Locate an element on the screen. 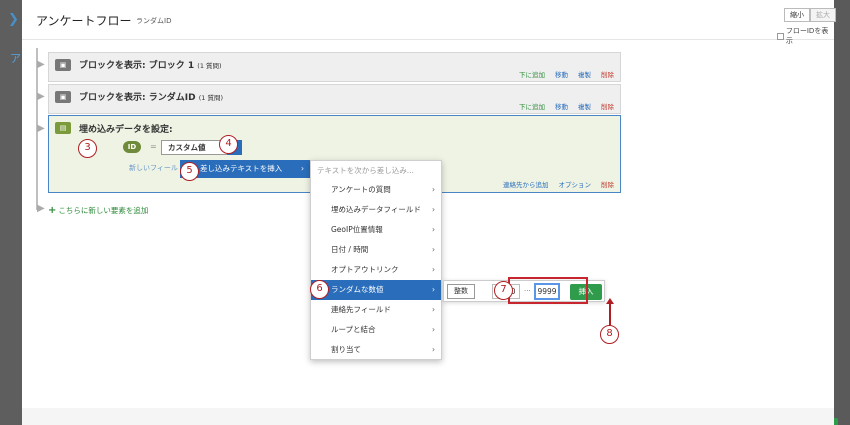 This screenshot has height=425, width=850. embedded-data-icon: ▤ is located at coordinates (63, 128).